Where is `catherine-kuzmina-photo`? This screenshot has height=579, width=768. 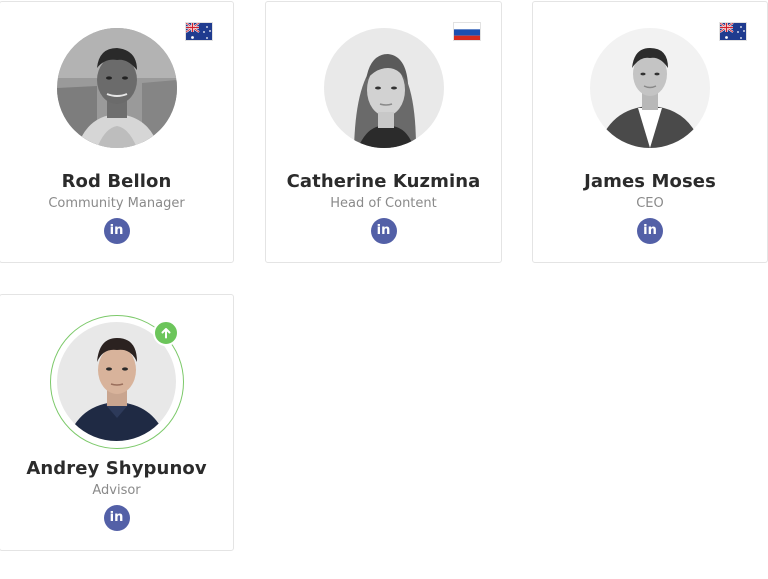
catherine-kuzmina-photo is located at coordinates (383, 88).